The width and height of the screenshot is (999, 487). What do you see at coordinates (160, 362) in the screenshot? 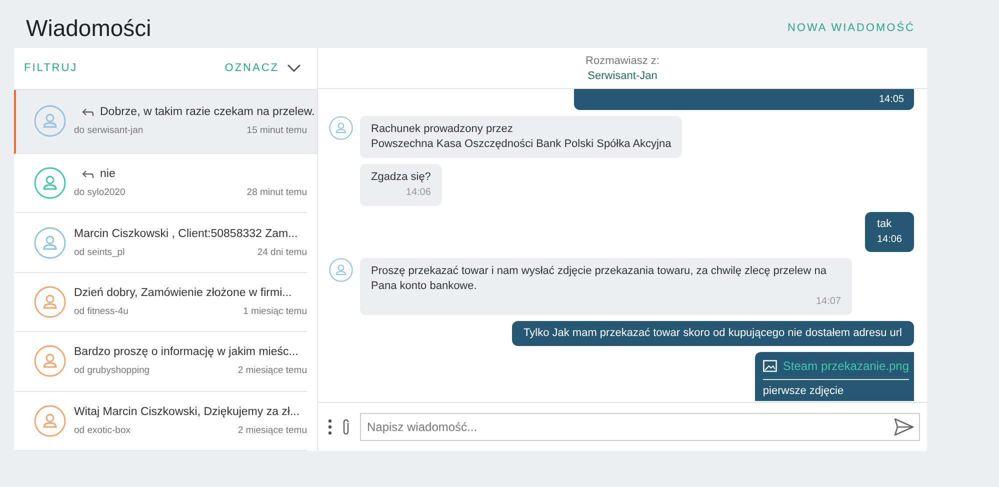
I see `conversation-item: Bardzo proszę o informację w jakim mieśc... od grubyshopping 2 miesiące temu` at bounding box center [160, 362].